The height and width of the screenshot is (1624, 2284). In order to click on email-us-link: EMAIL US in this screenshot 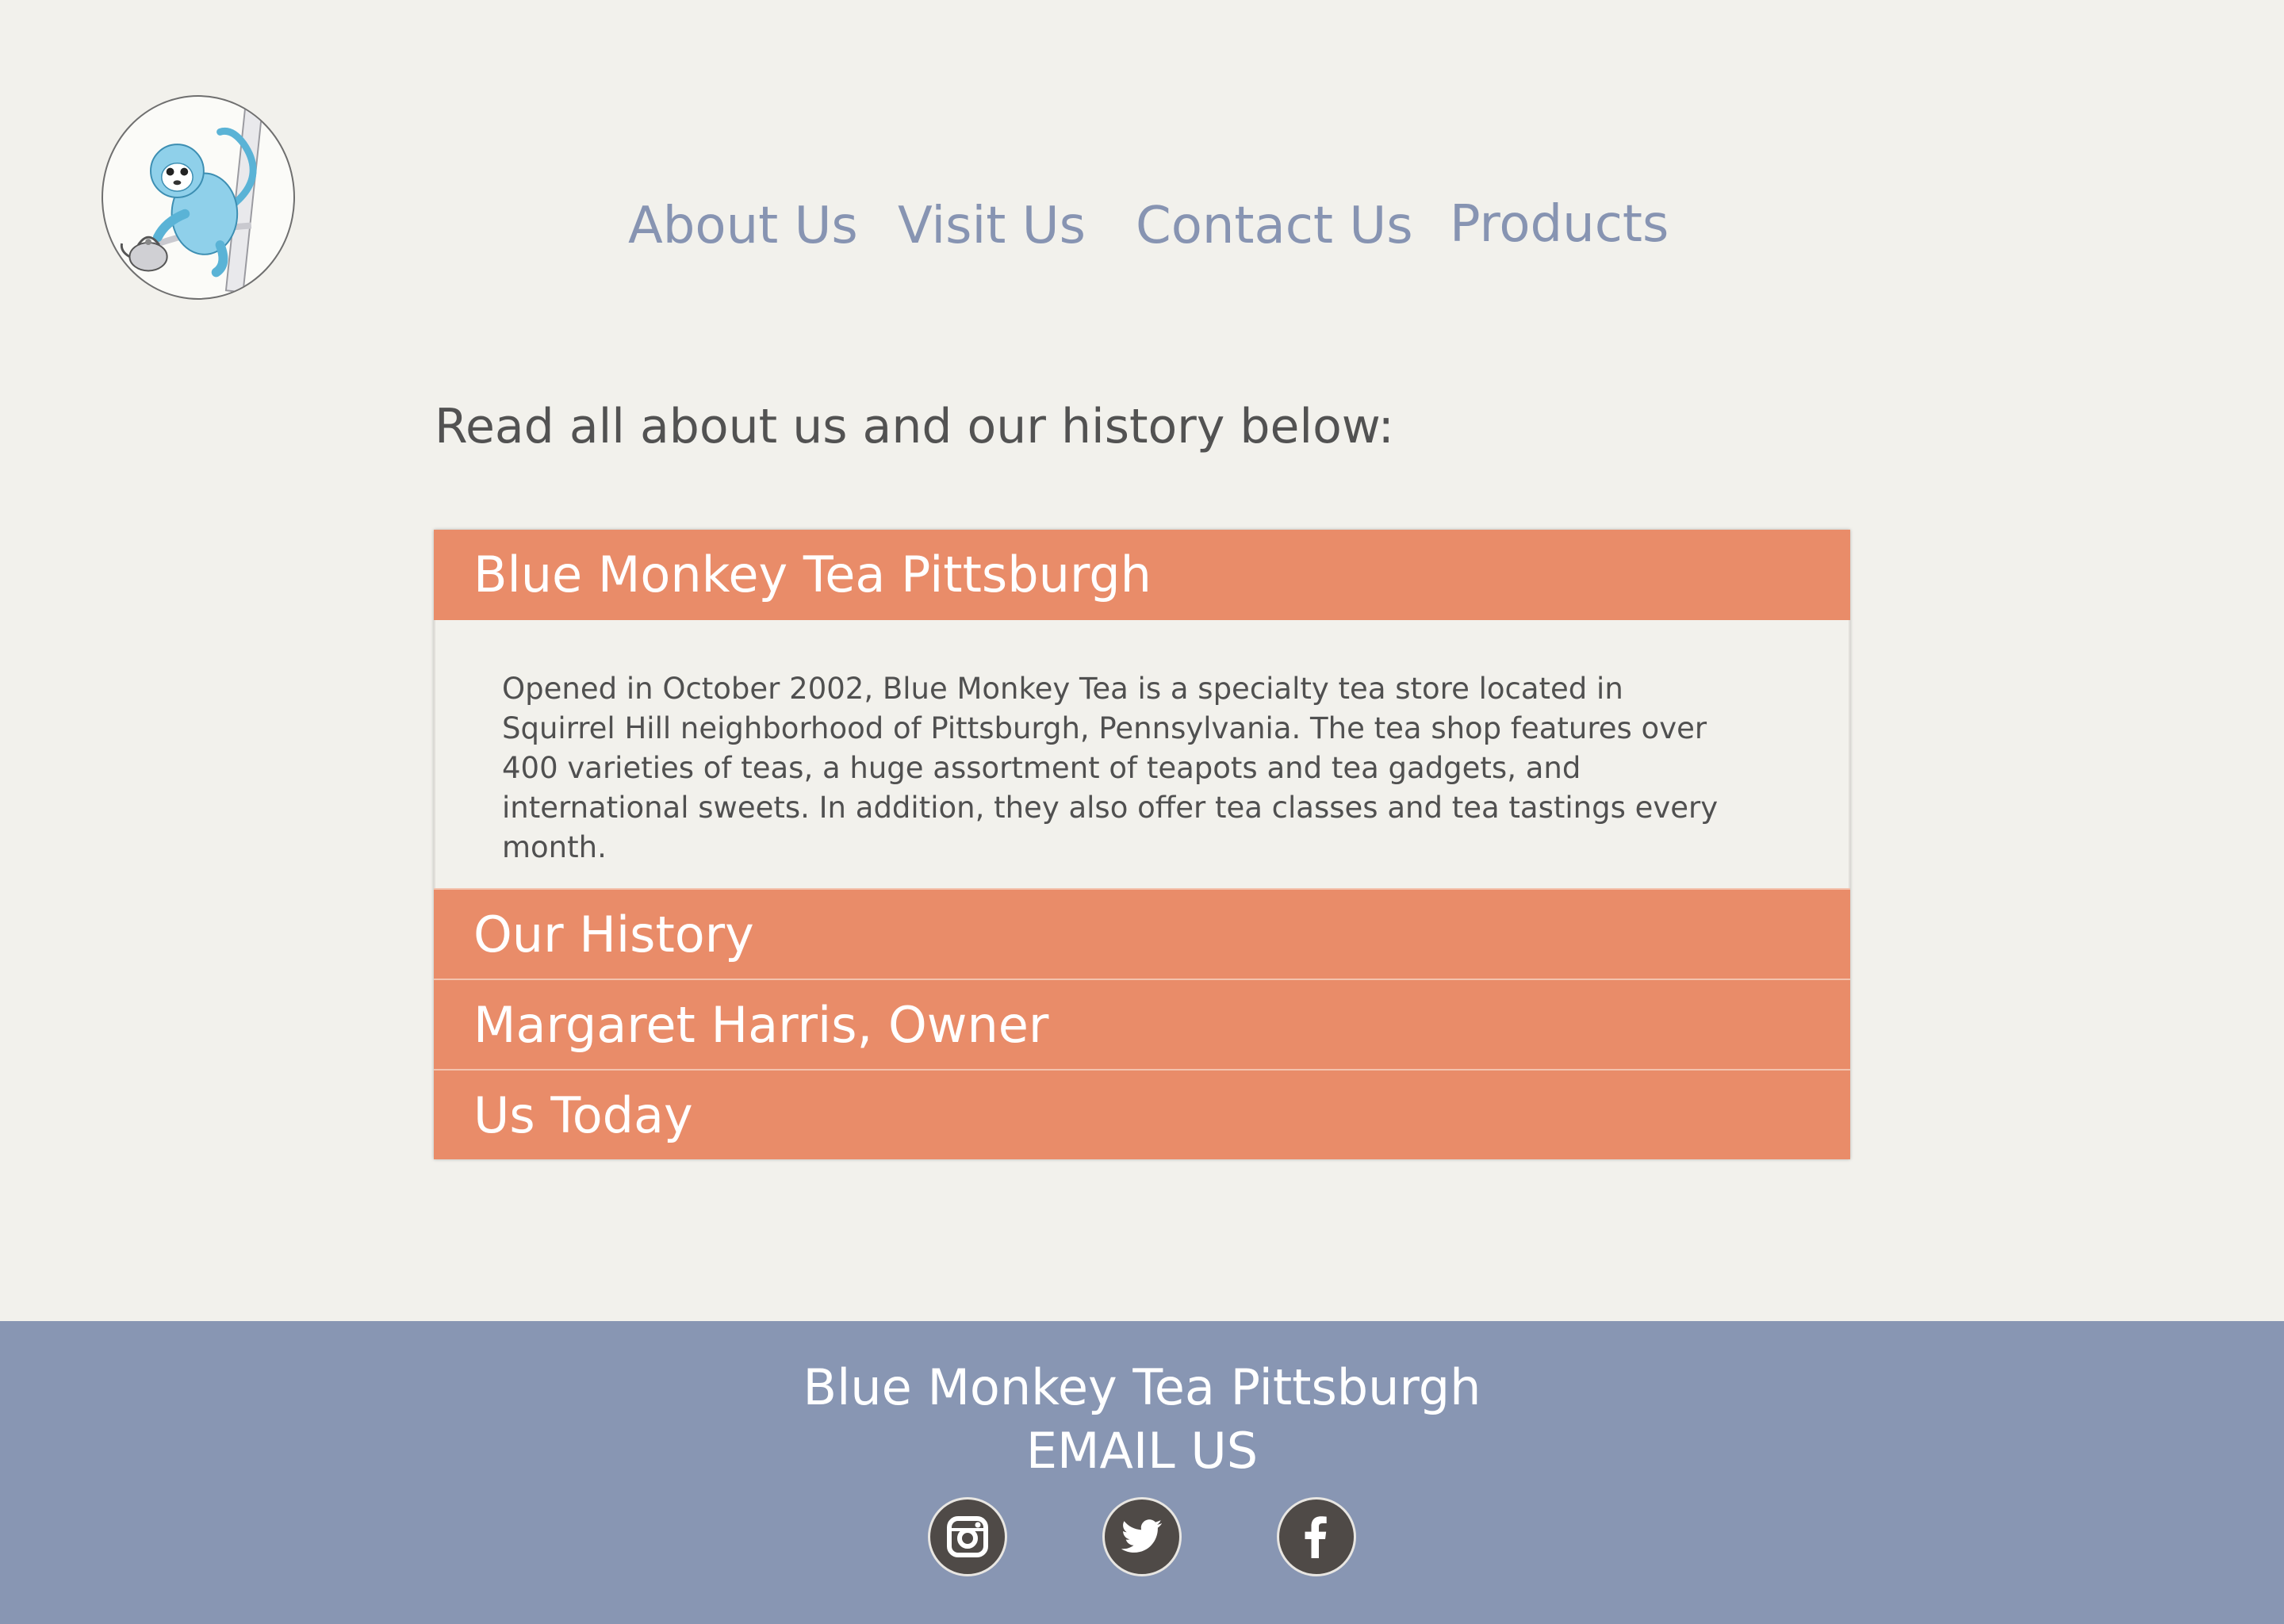, I will do `click(1142, 1451)`.